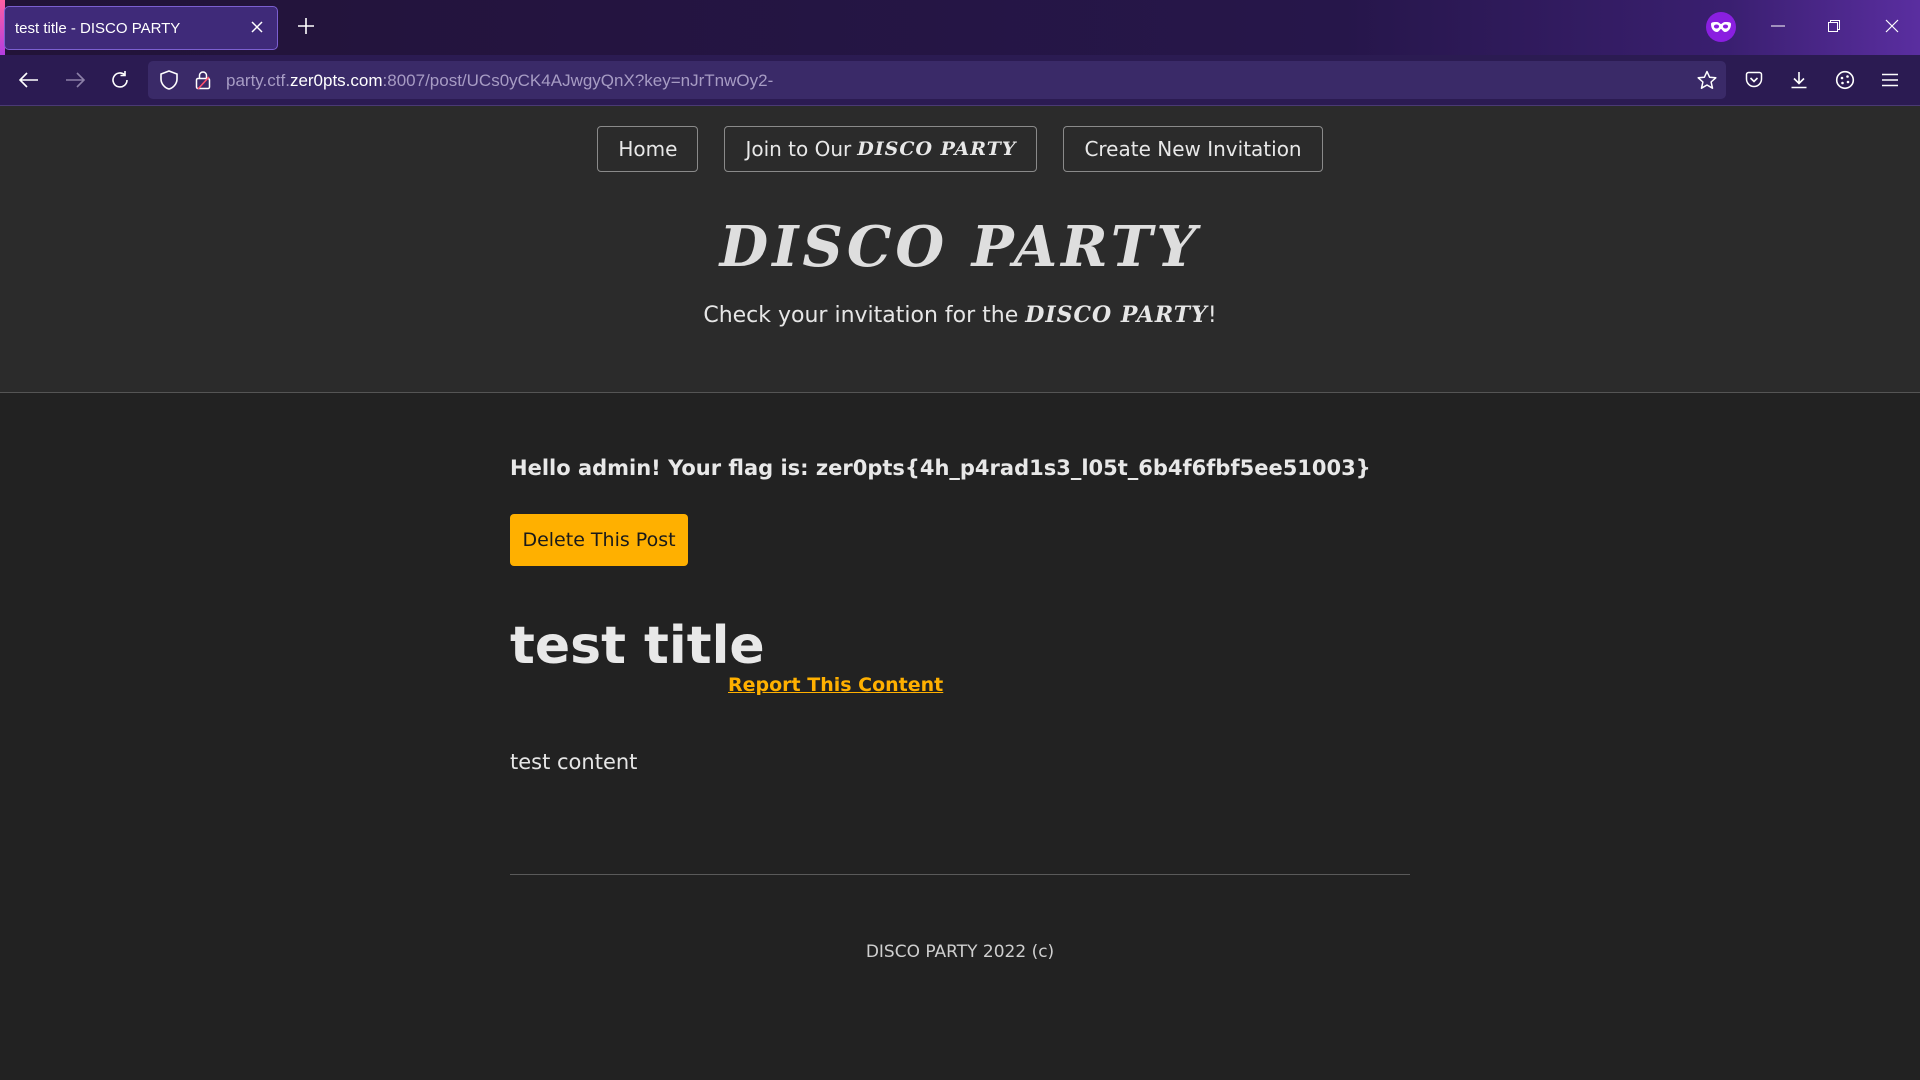 The width and height of the screenshot is (1920, 1080). What do you see at coordinates (1778, 26) in the screenshot?
I see `minimize-icon` at bounding box center [1778, 26].